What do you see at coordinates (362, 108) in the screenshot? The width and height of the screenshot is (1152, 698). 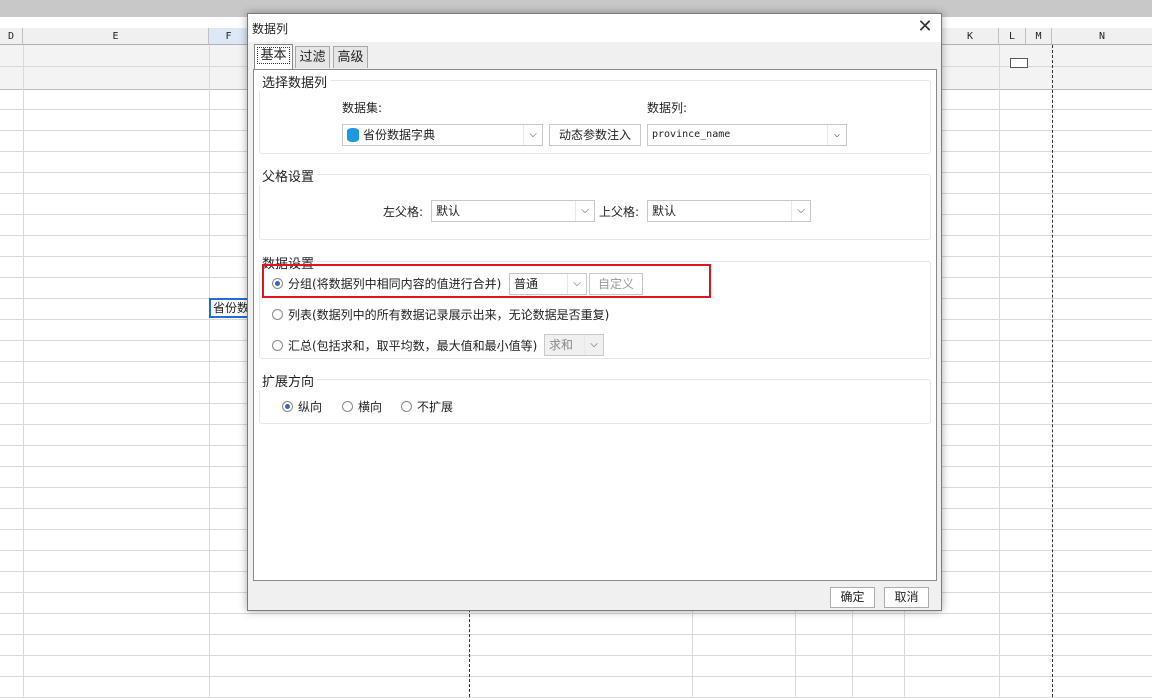 I see `dataset-label: 数据集:` at bounding box center [362, 108].